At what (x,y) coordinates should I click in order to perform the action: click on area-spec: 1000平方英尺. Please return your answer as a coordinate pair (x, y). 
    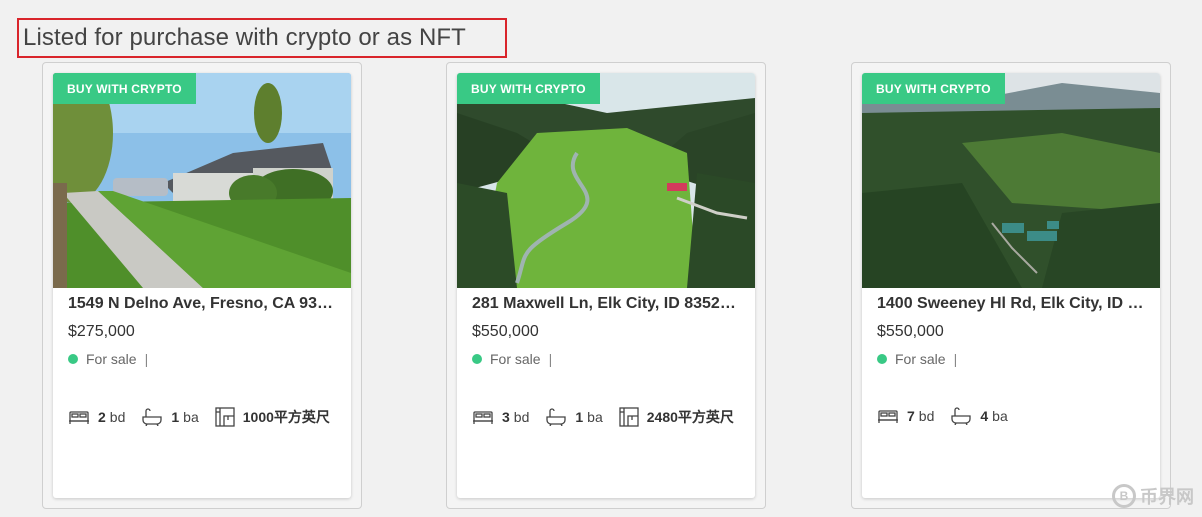
    Looking at the image, I should click on (274, 417).